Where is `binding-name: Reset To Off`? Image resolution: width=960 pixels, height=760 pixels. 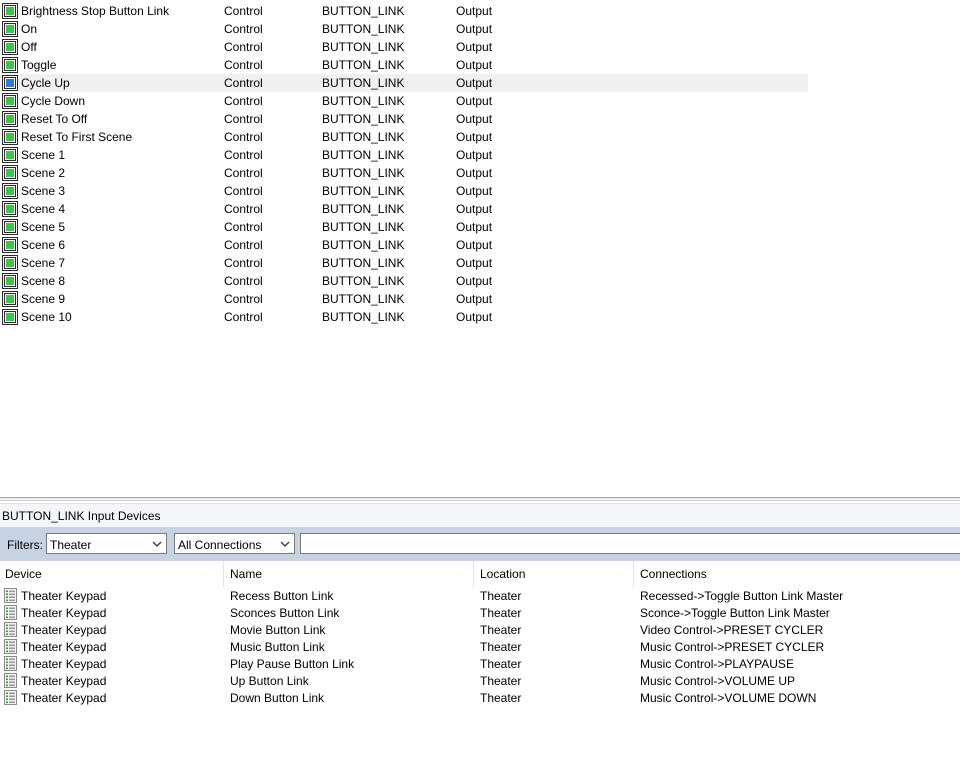
binding-name: Reset To Off is located at coordinates (54, 119).